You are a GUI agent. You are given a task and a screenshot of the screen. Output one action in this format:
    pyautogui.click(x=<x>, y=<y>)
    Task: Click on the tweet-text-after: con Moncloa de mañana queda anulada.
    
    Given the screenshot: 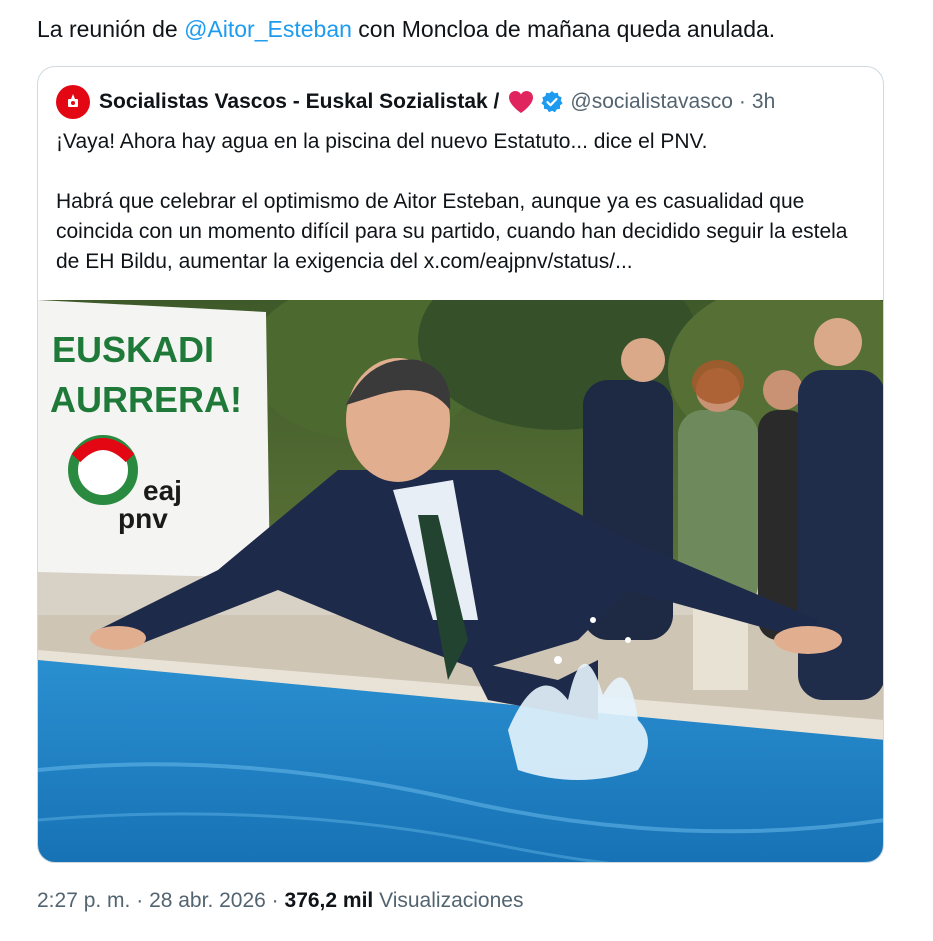 What is the action you would take?
    pyautogui.click(x=563, y=29)
    